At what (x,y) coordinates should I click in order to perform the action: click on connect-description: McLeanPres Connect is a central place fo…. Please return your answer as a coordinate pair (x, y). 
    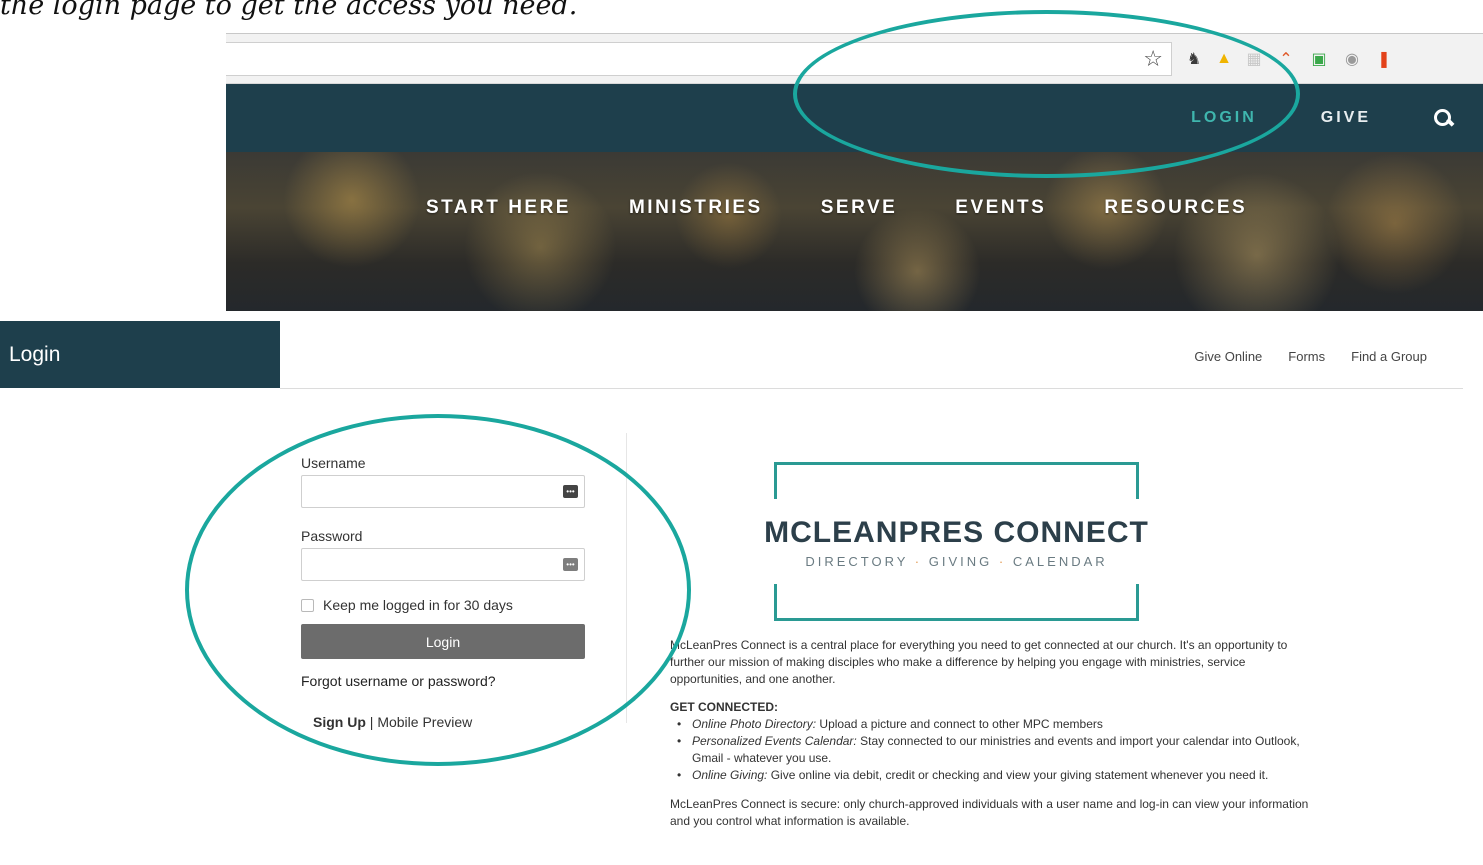
    Looking at the image, I should click on (990, 739).